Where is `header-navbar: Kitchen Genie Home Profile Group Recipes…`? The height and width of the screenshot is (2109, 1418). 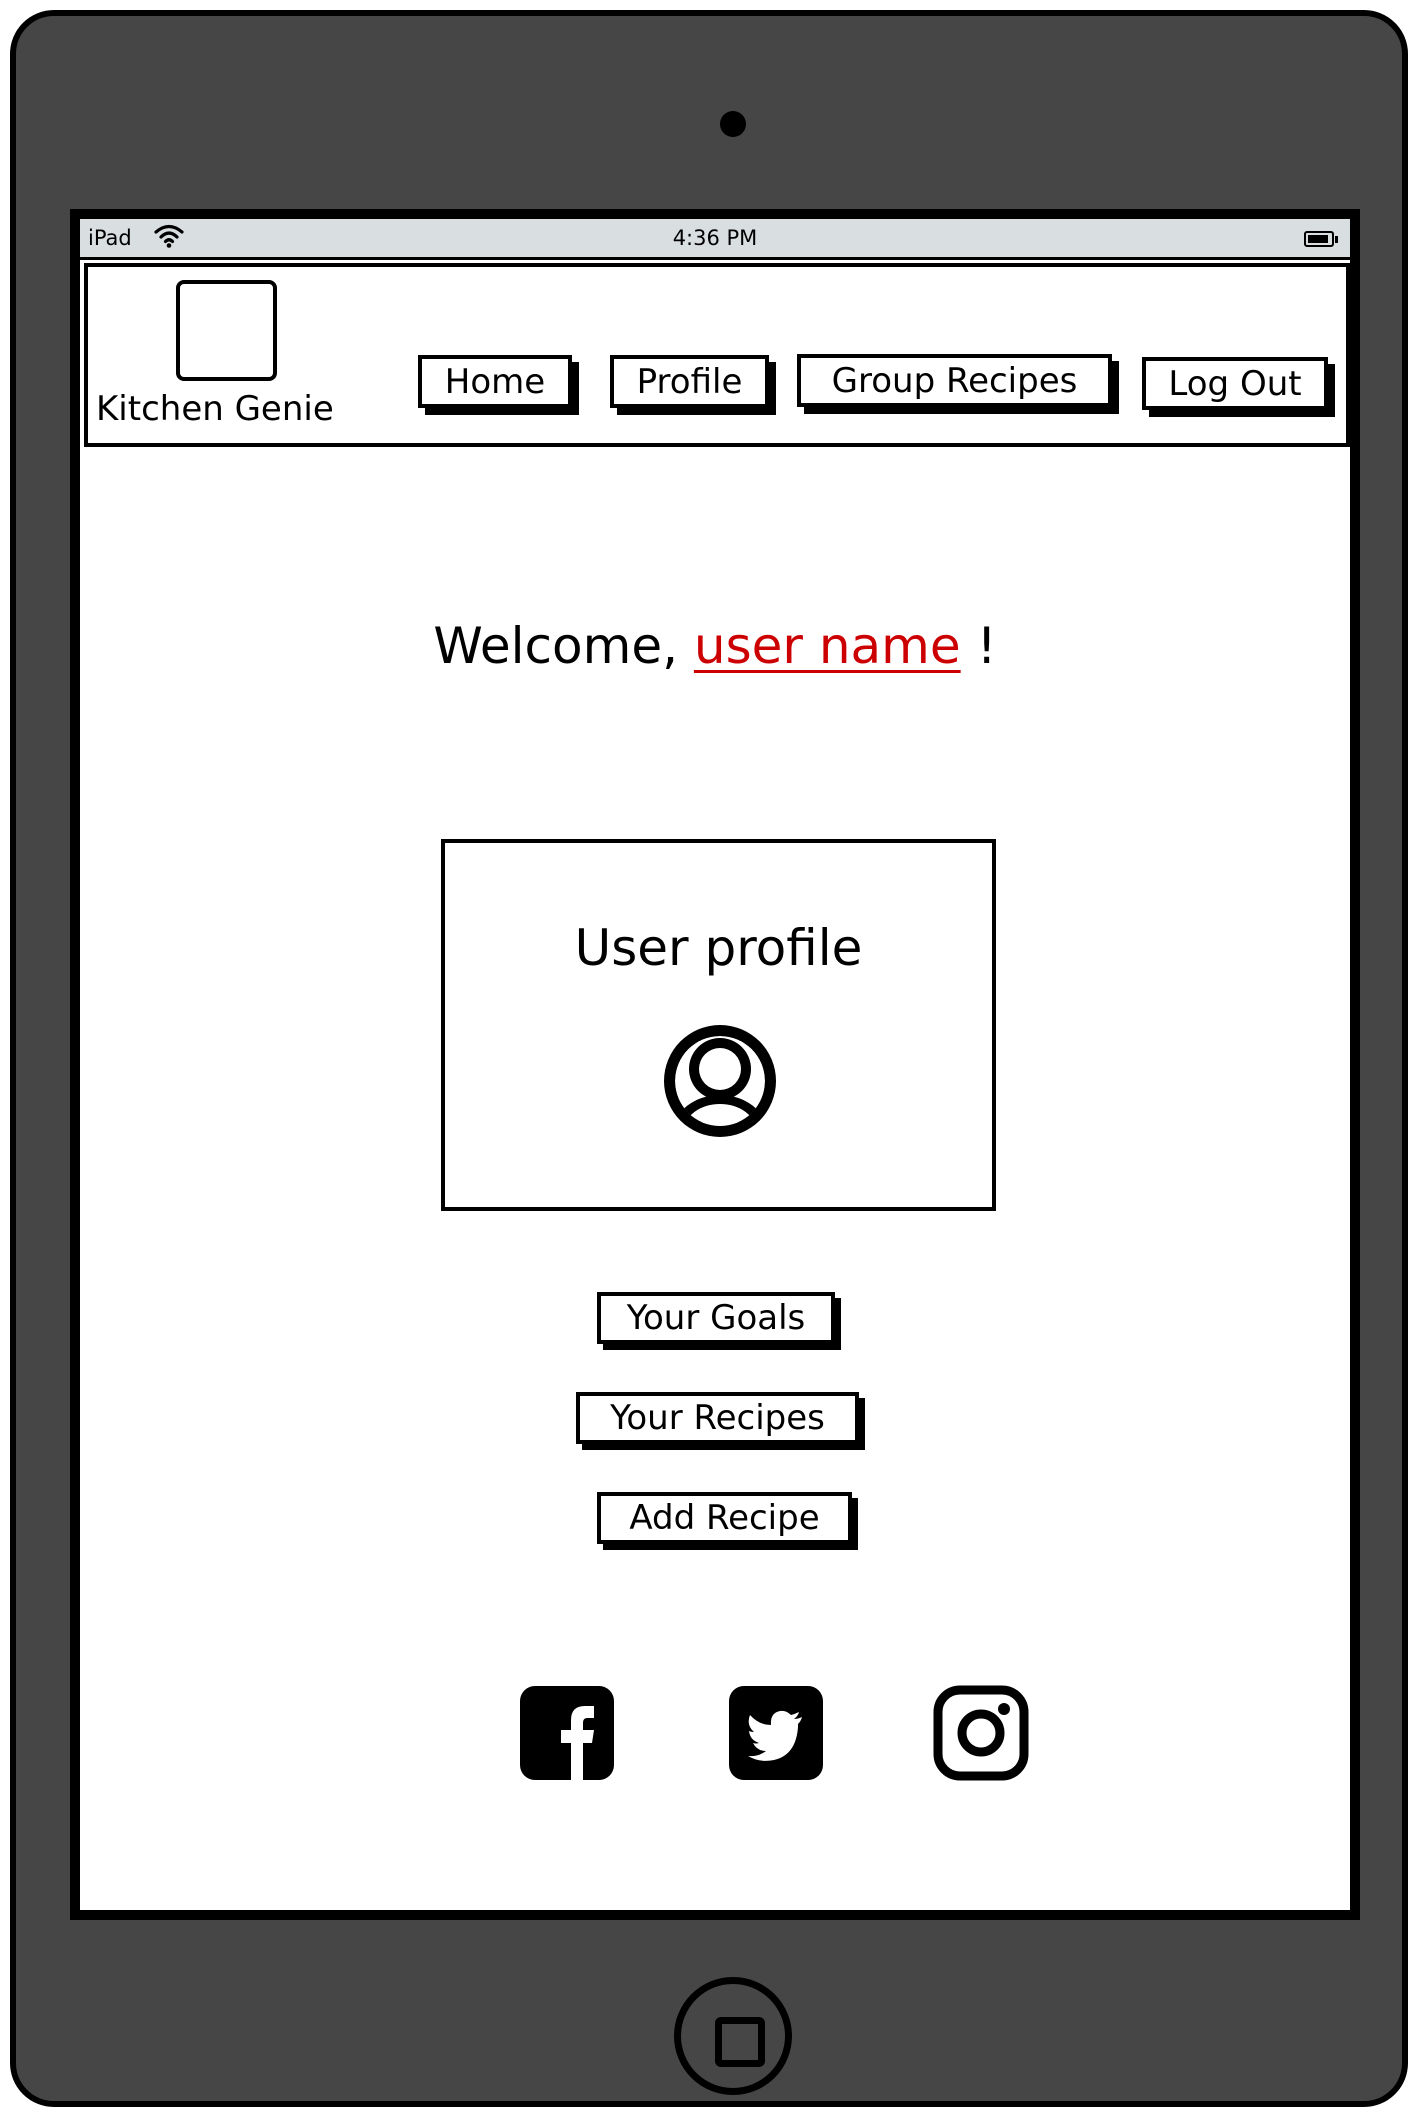 header-navbar: Kitchen Genie Home Profile Group Recipes… is located at coordinates (717, 355).